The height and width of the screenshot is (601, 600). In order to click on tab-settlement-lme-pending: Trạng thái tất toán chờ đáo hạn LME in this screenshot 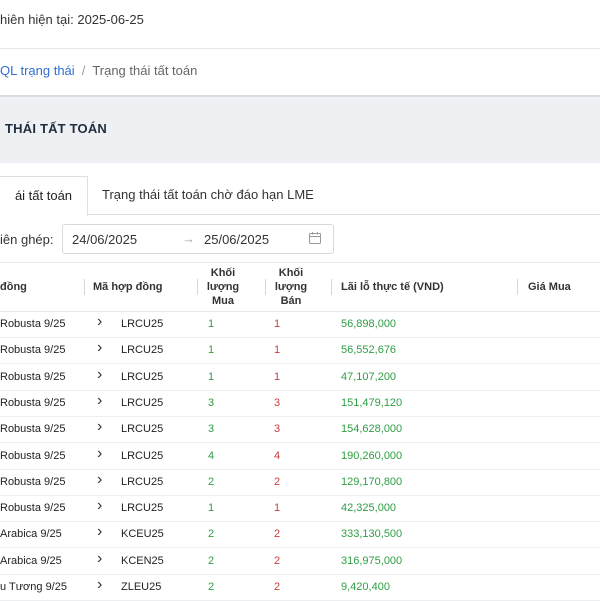, I will do `click(208, 195)`.